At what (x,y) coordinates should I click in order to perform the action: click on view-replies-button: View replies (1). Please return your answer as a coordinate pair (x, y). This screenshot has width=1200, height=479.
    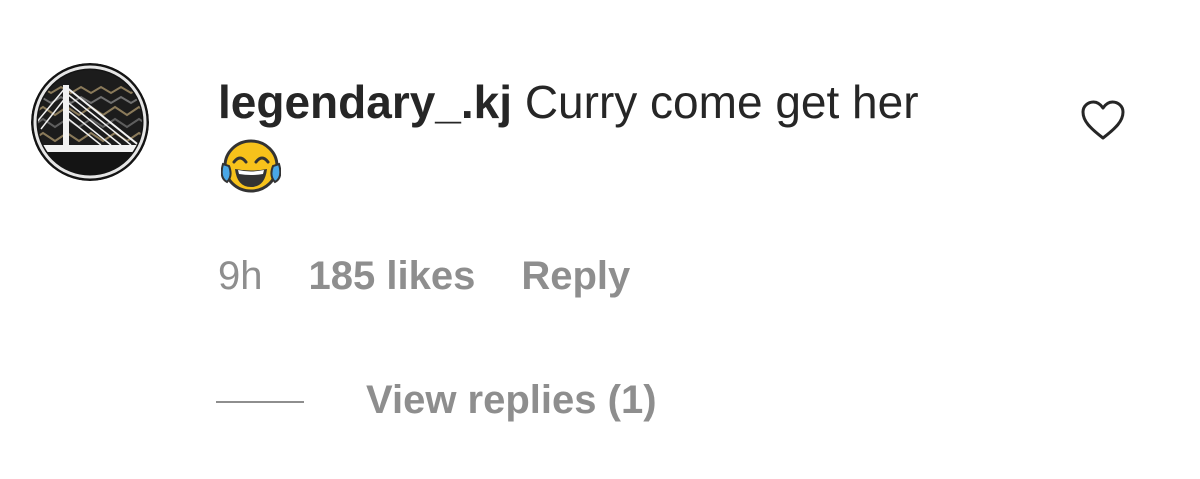
    Looking at the image, I should click on (511, 400).